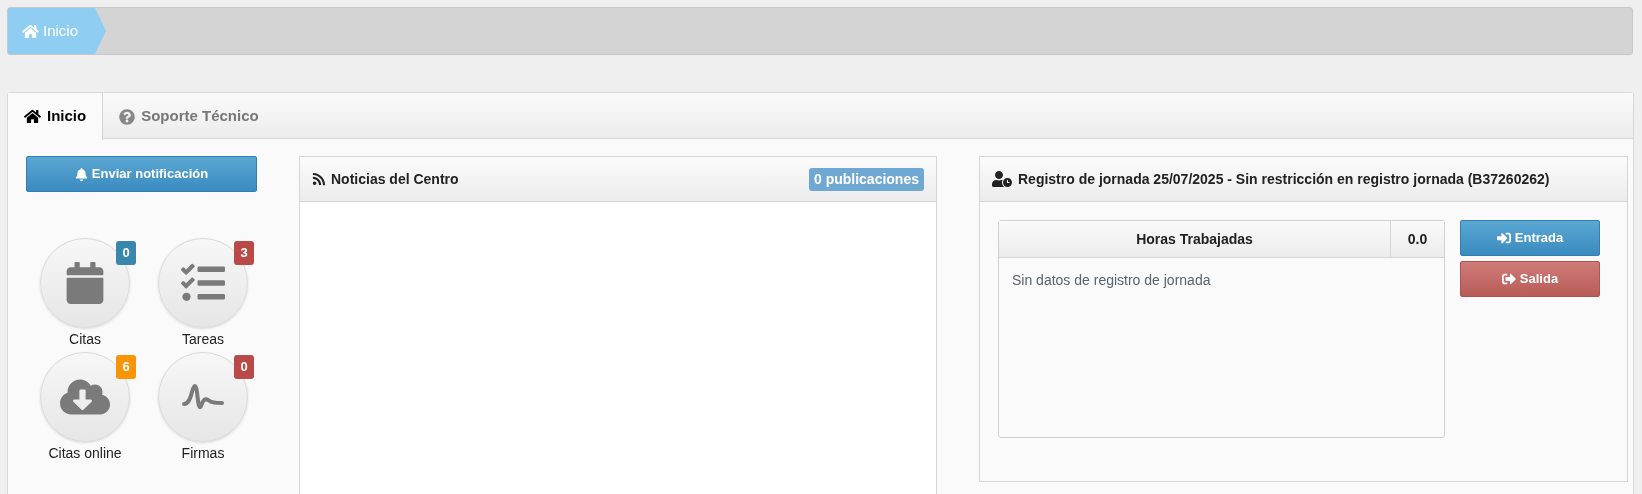 The image size is (1642, 494). I want to click on panel-title: Noticias del Centro, so click(395, 179).